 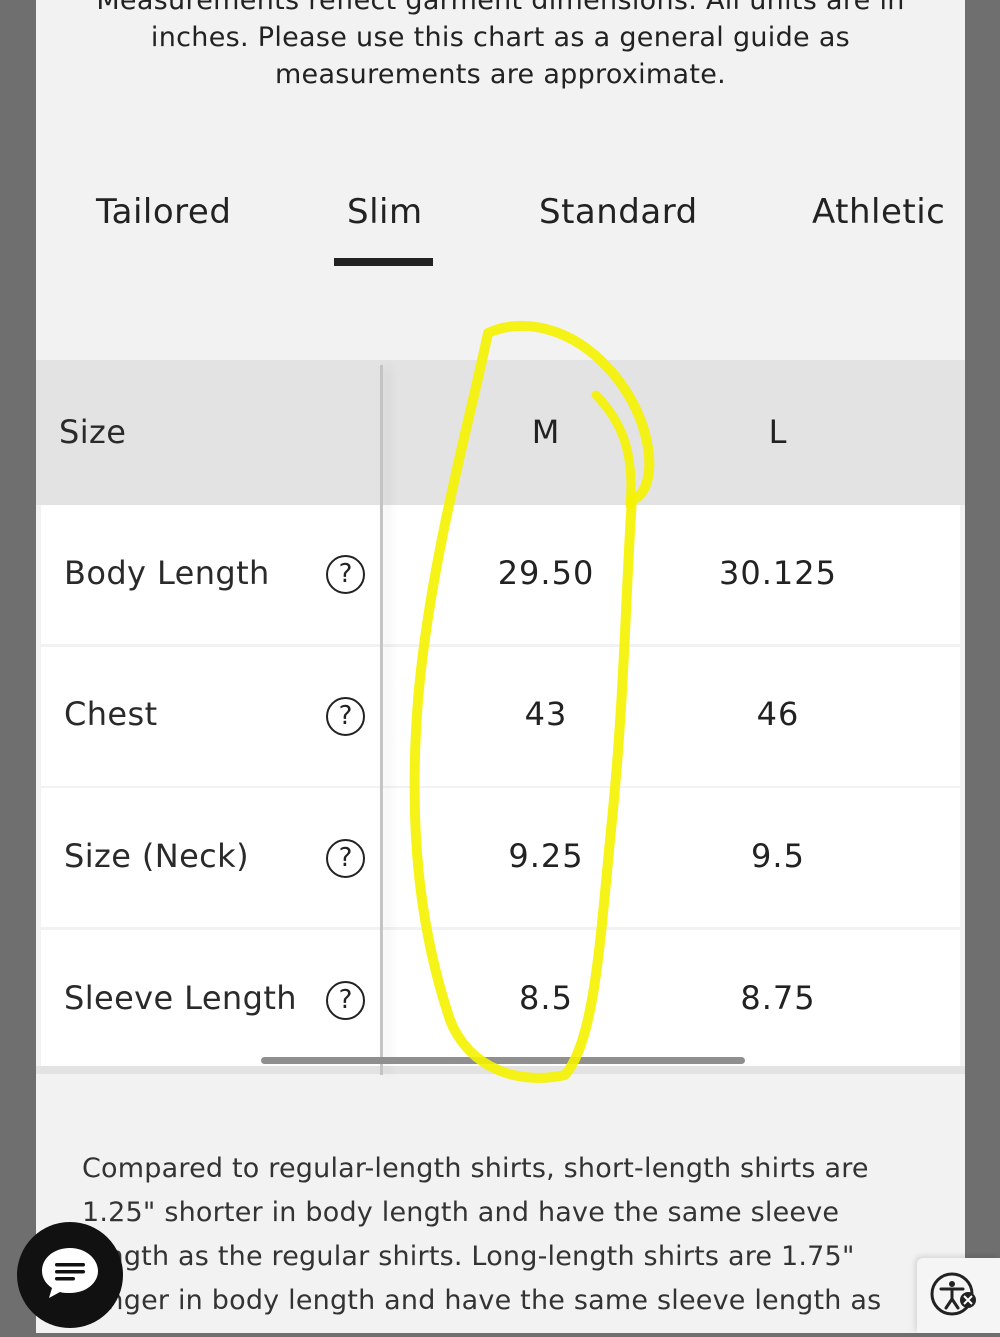 What do you see at coordinates (381, 720) in the screenshot?
I see `column-divider` at bounding box center [381, 720].